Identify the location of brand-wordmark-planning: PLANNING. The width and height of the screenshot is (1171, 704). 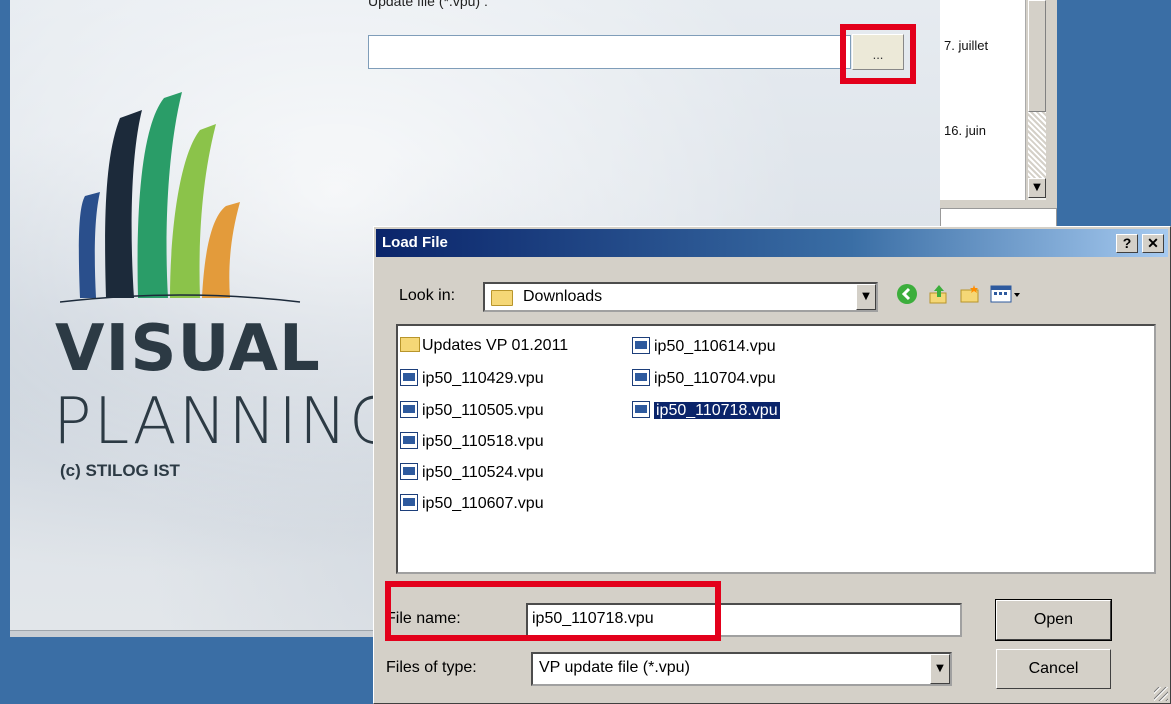
(227, 422).